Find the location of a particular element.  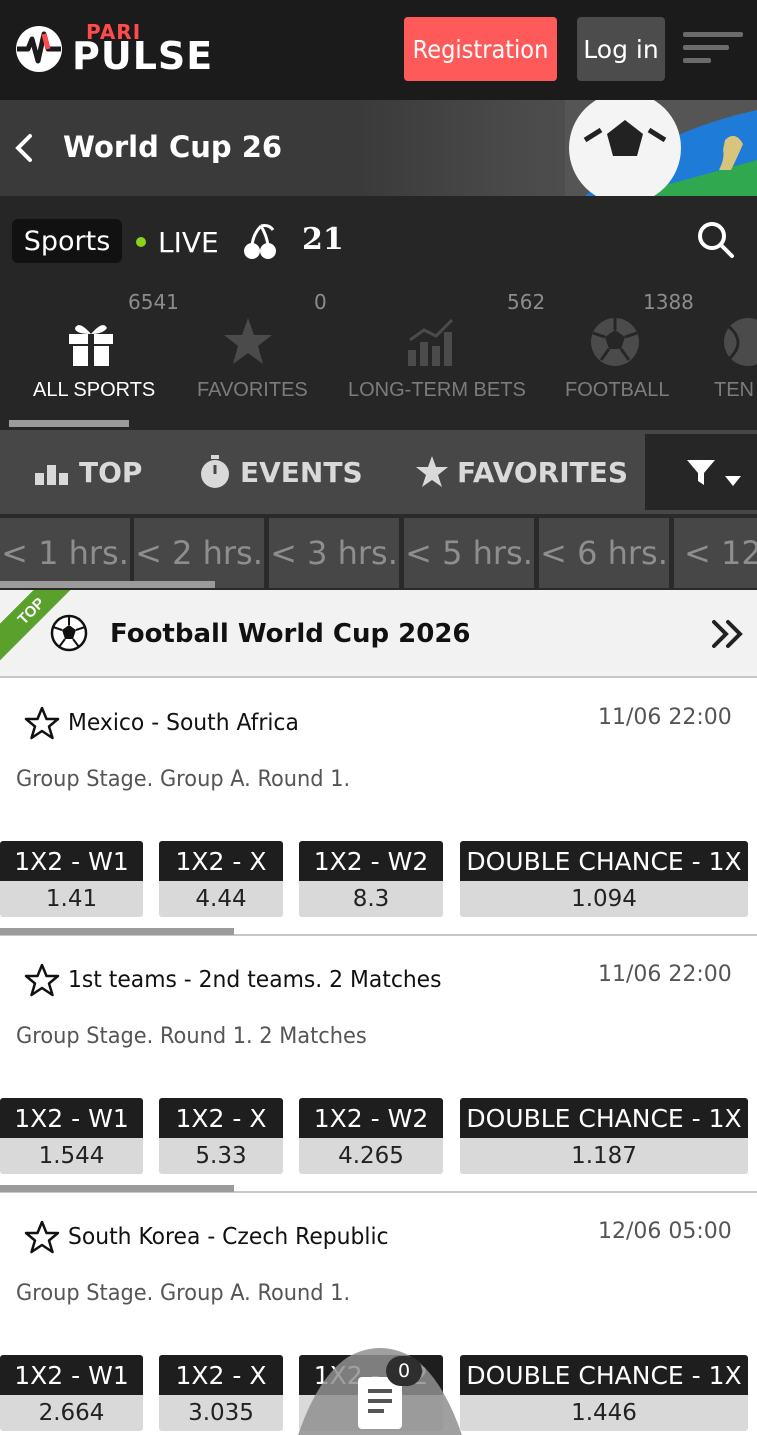

live-label: LIVE is located at coordinates (188, 242).